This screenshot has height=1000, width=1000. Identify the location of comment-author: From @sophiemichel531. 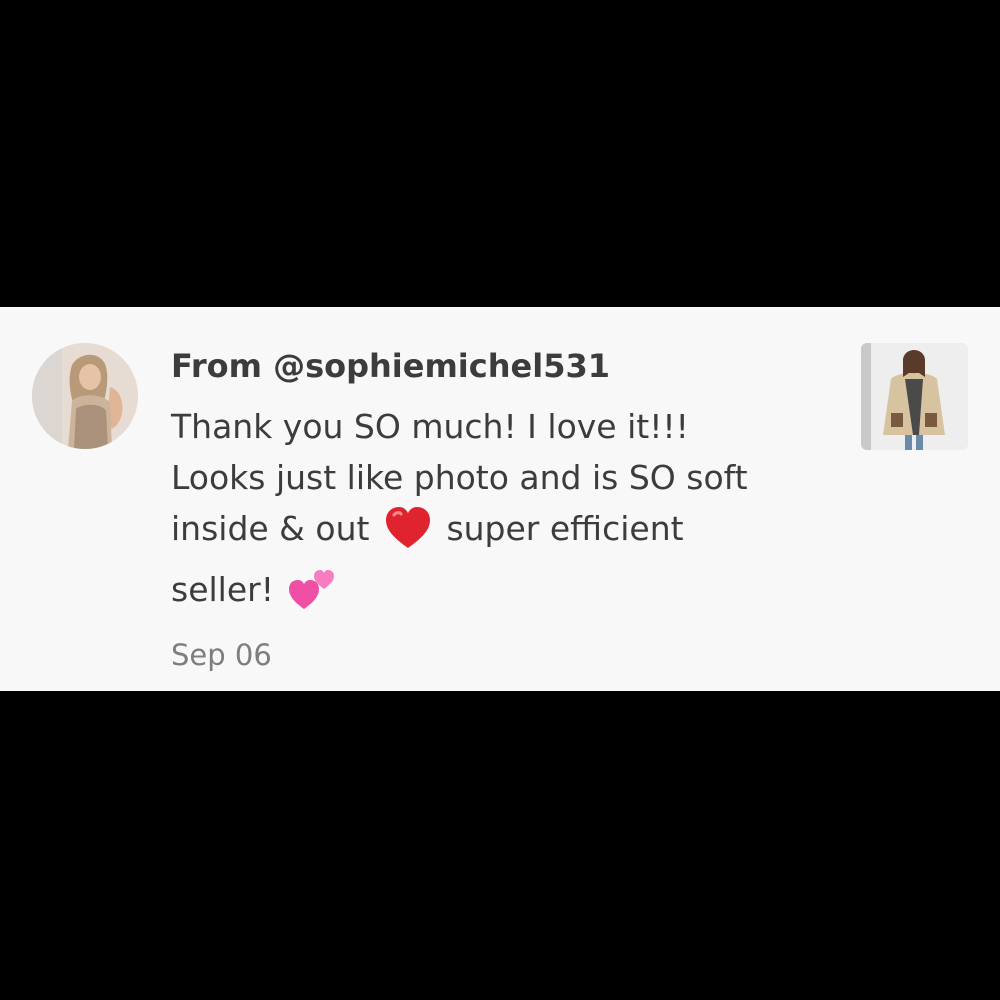
(501, 366).